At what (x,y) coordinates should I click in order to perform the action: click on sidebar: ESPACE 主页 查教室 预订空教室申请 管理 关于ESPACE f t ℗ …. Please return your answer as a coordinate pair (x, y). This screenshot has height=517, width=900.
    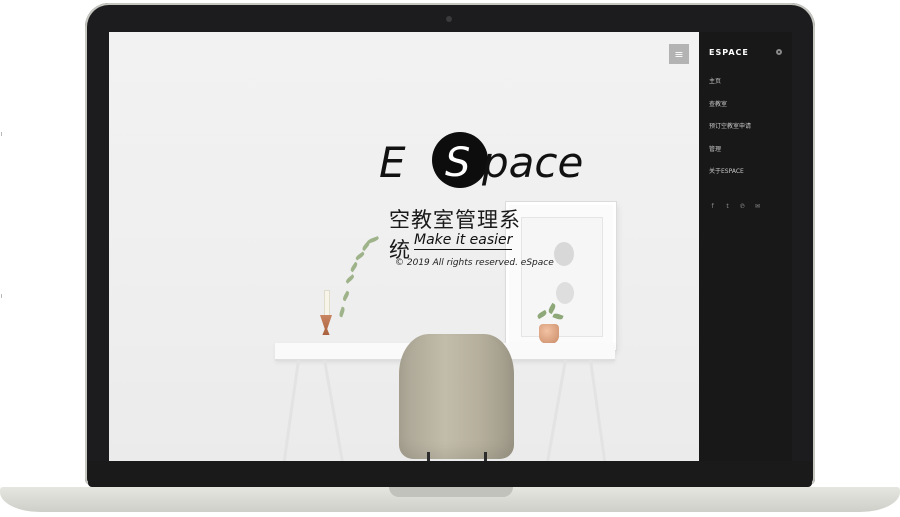
    Looking at the image, I should click on (745, 246).